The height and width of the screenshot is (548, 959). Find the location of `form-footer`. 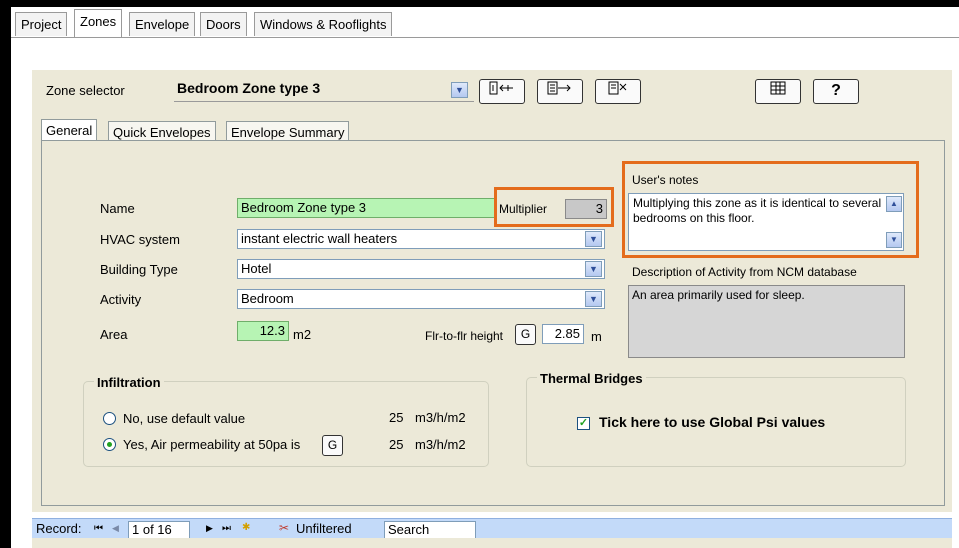

form-footer is located at coordinates (492, 543).